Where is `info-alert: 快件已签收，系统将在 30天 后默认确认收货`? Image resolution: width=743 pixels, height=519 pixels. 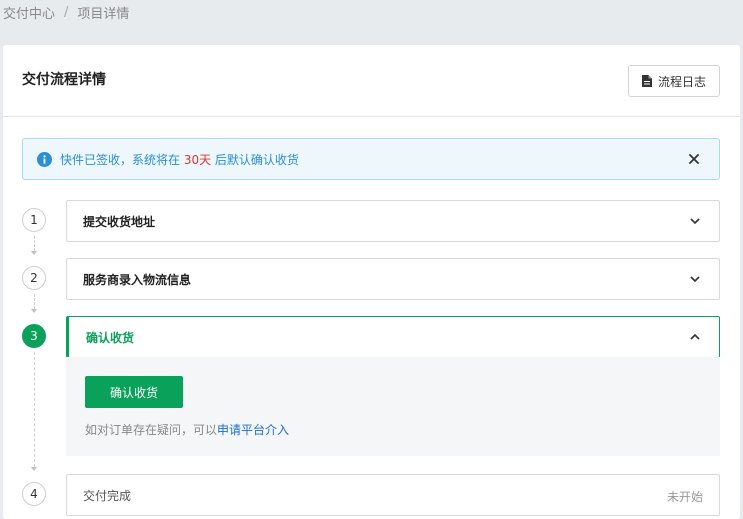 info-alert: 快件已签收，系统将在 30天 后默认确认收货 is located at coordinates (371, 159).